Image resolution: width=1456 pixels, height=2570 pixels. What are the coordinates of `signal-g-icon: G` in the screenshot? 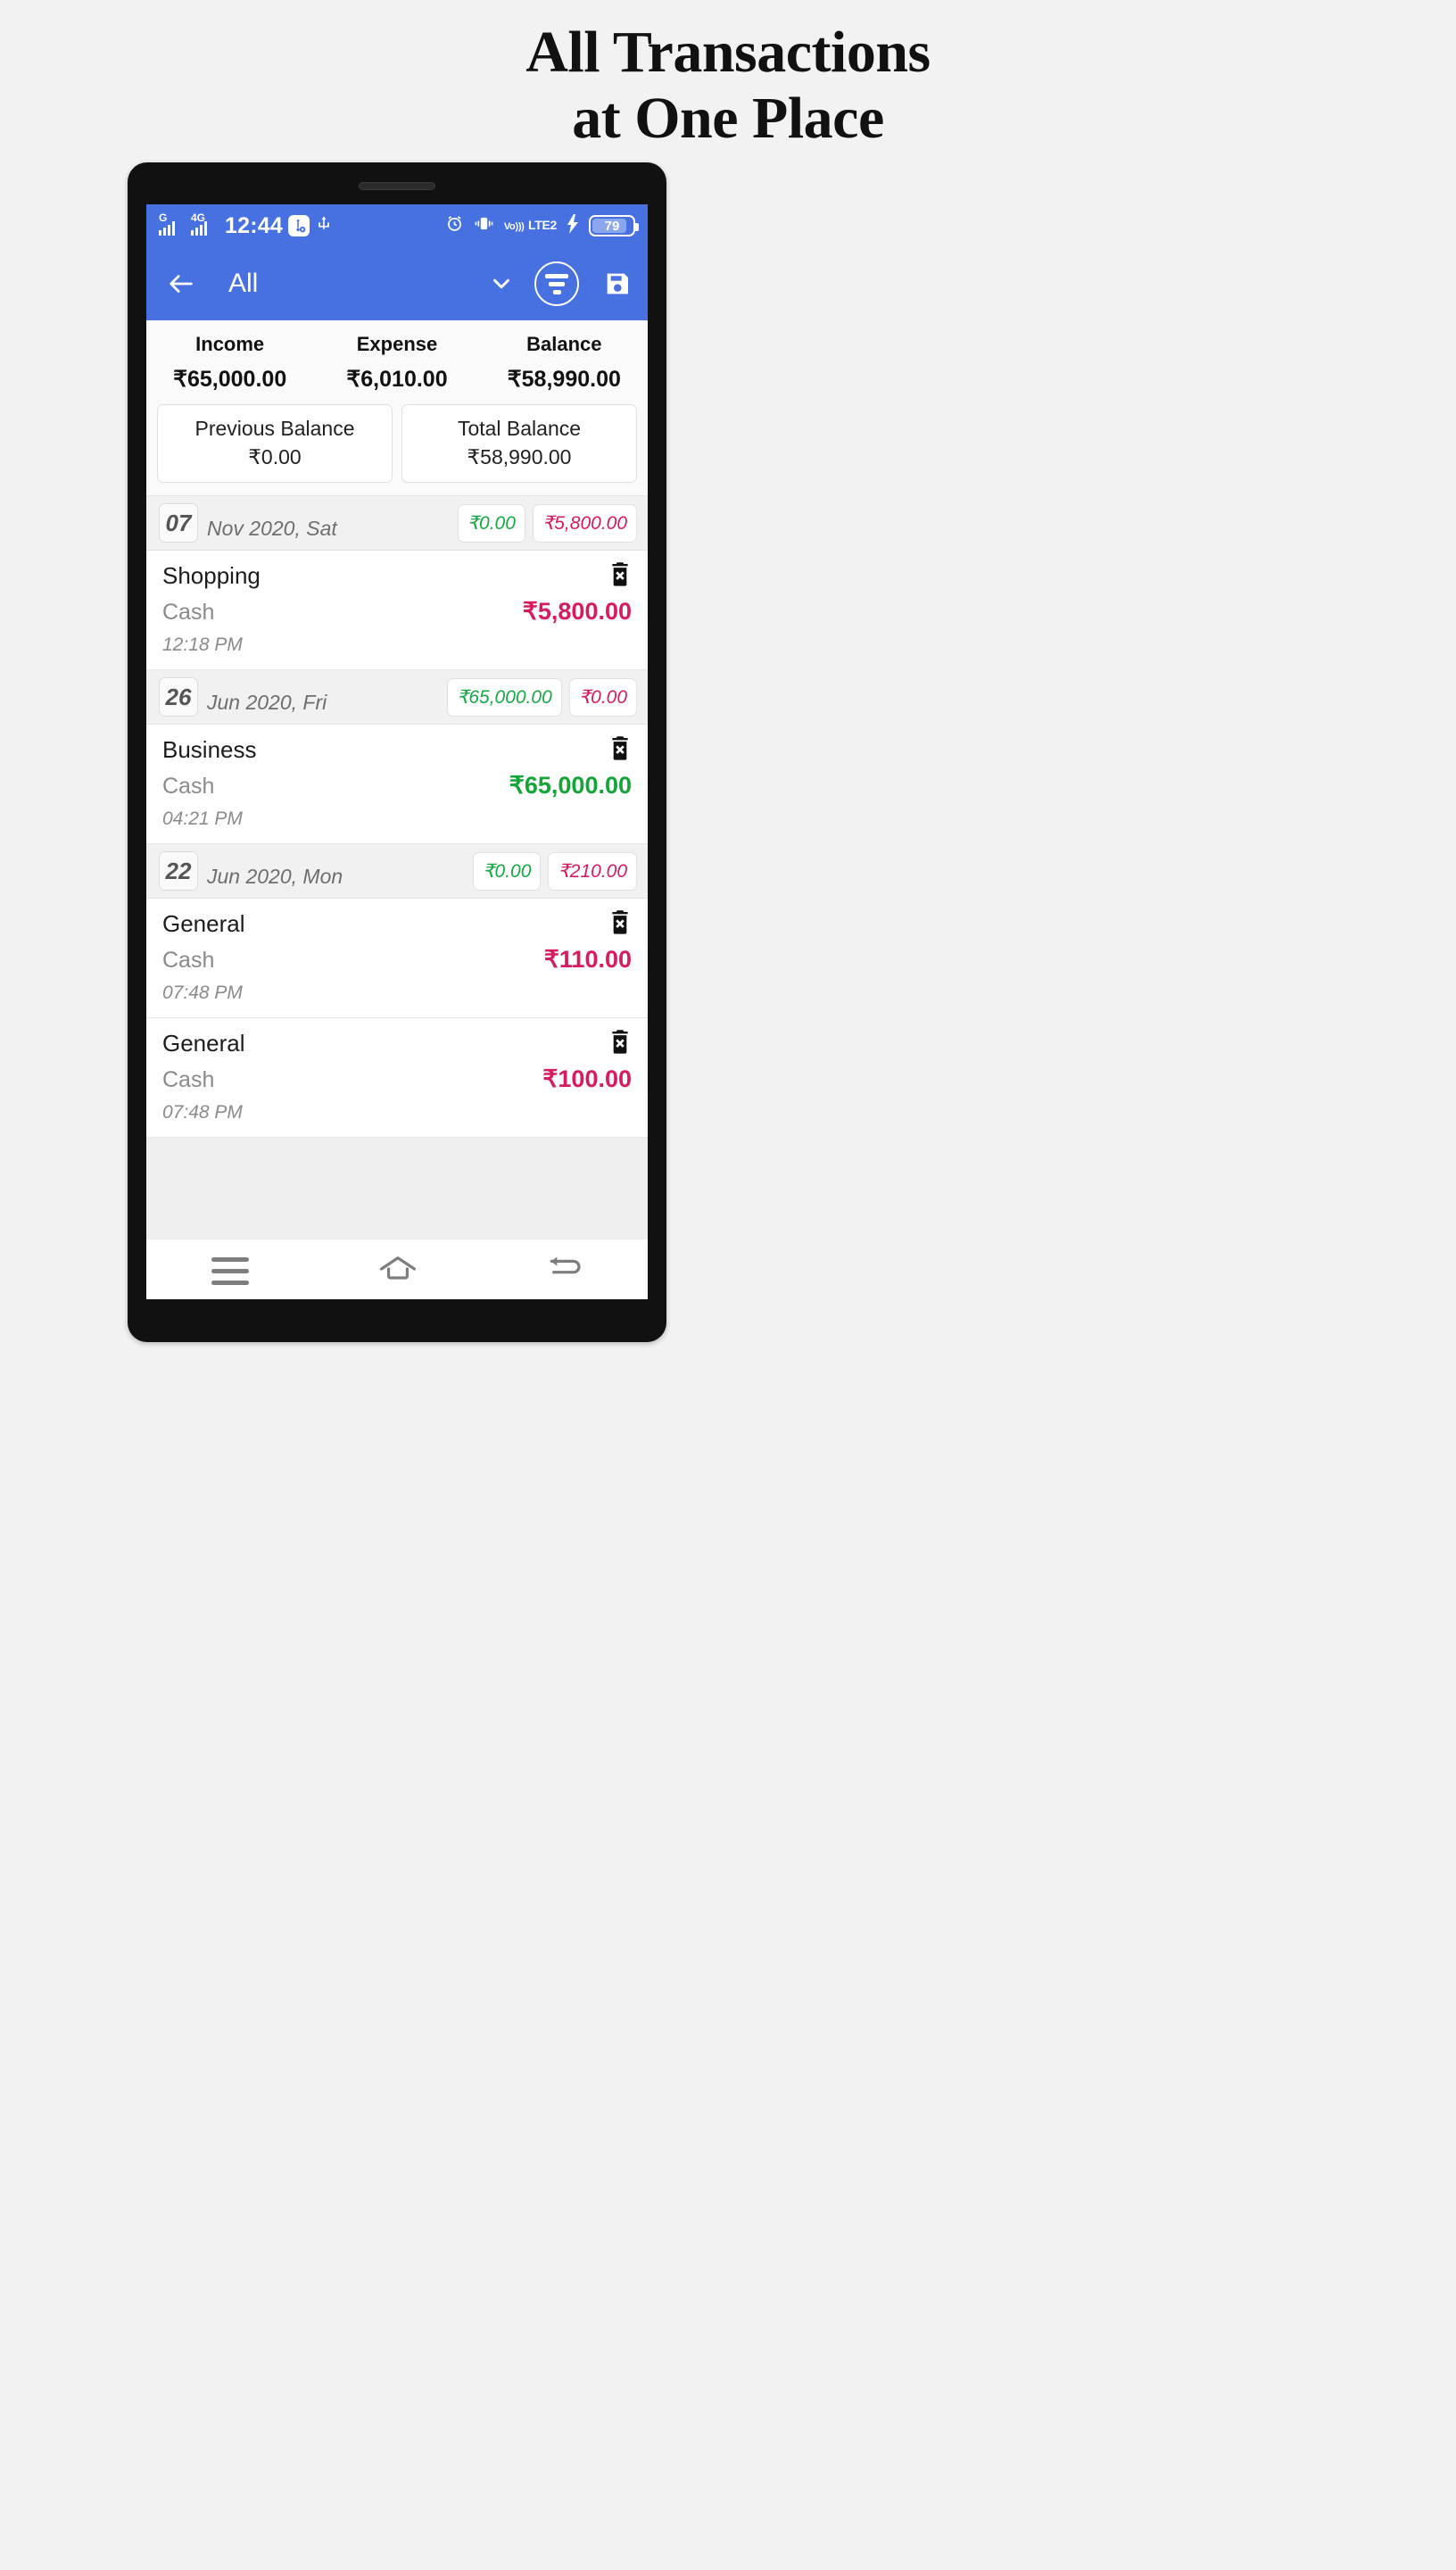 It's located at (172, 224).